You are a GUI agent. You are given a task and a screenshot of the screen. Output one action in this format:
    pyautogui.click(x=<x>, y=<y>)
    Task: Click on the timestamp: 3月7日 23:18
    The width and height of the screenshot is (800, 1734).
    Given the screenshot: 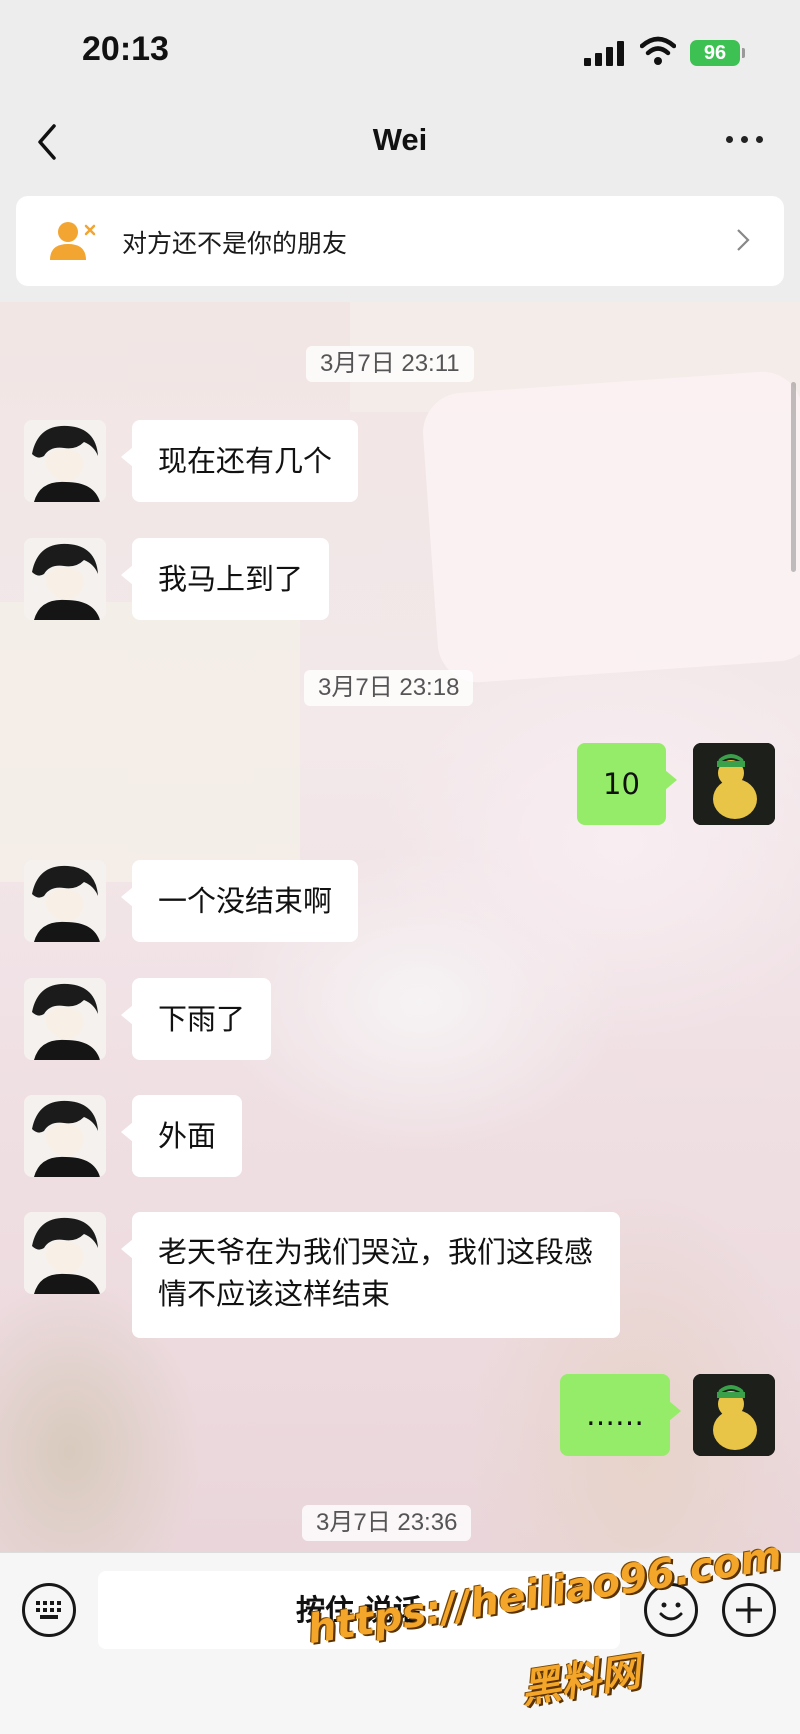 What is the action you would take?
    pyautogui.click(x=389, y=688)
    